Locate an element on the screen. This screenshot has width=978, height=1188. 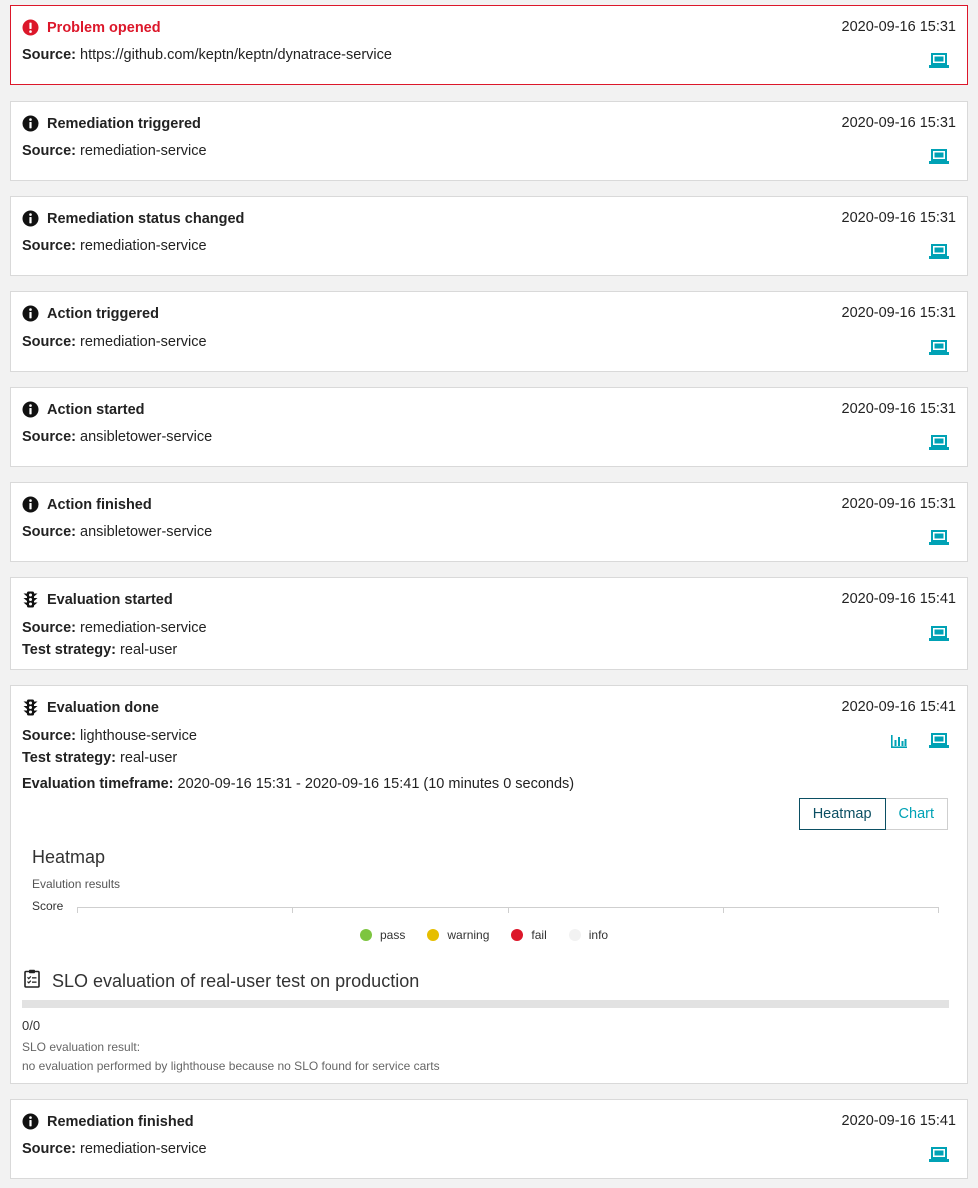
chart-toggle-button: Chart is located at coordinates (916, 814).